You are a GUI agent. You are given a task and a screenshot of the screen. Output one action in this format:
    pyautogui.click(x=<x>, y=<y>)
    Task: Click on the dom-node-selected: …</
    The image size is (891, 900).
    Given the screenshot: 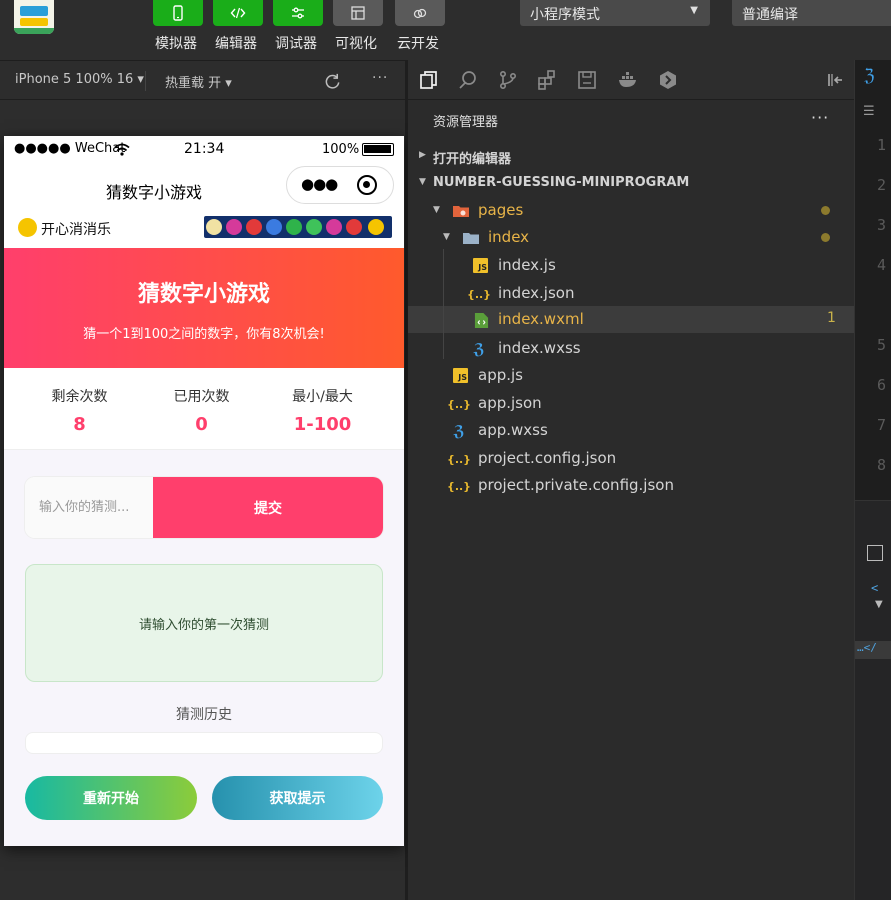 What is the action you would take?
    pyautogui.click(x=873, y=650)
    